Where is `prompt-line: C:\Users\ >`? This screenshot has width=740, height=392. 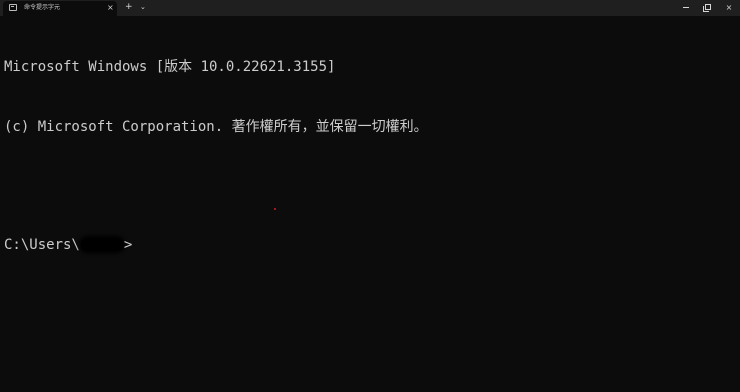 prompt-line: C:\Users\ > is located at coordinates (370, 245).